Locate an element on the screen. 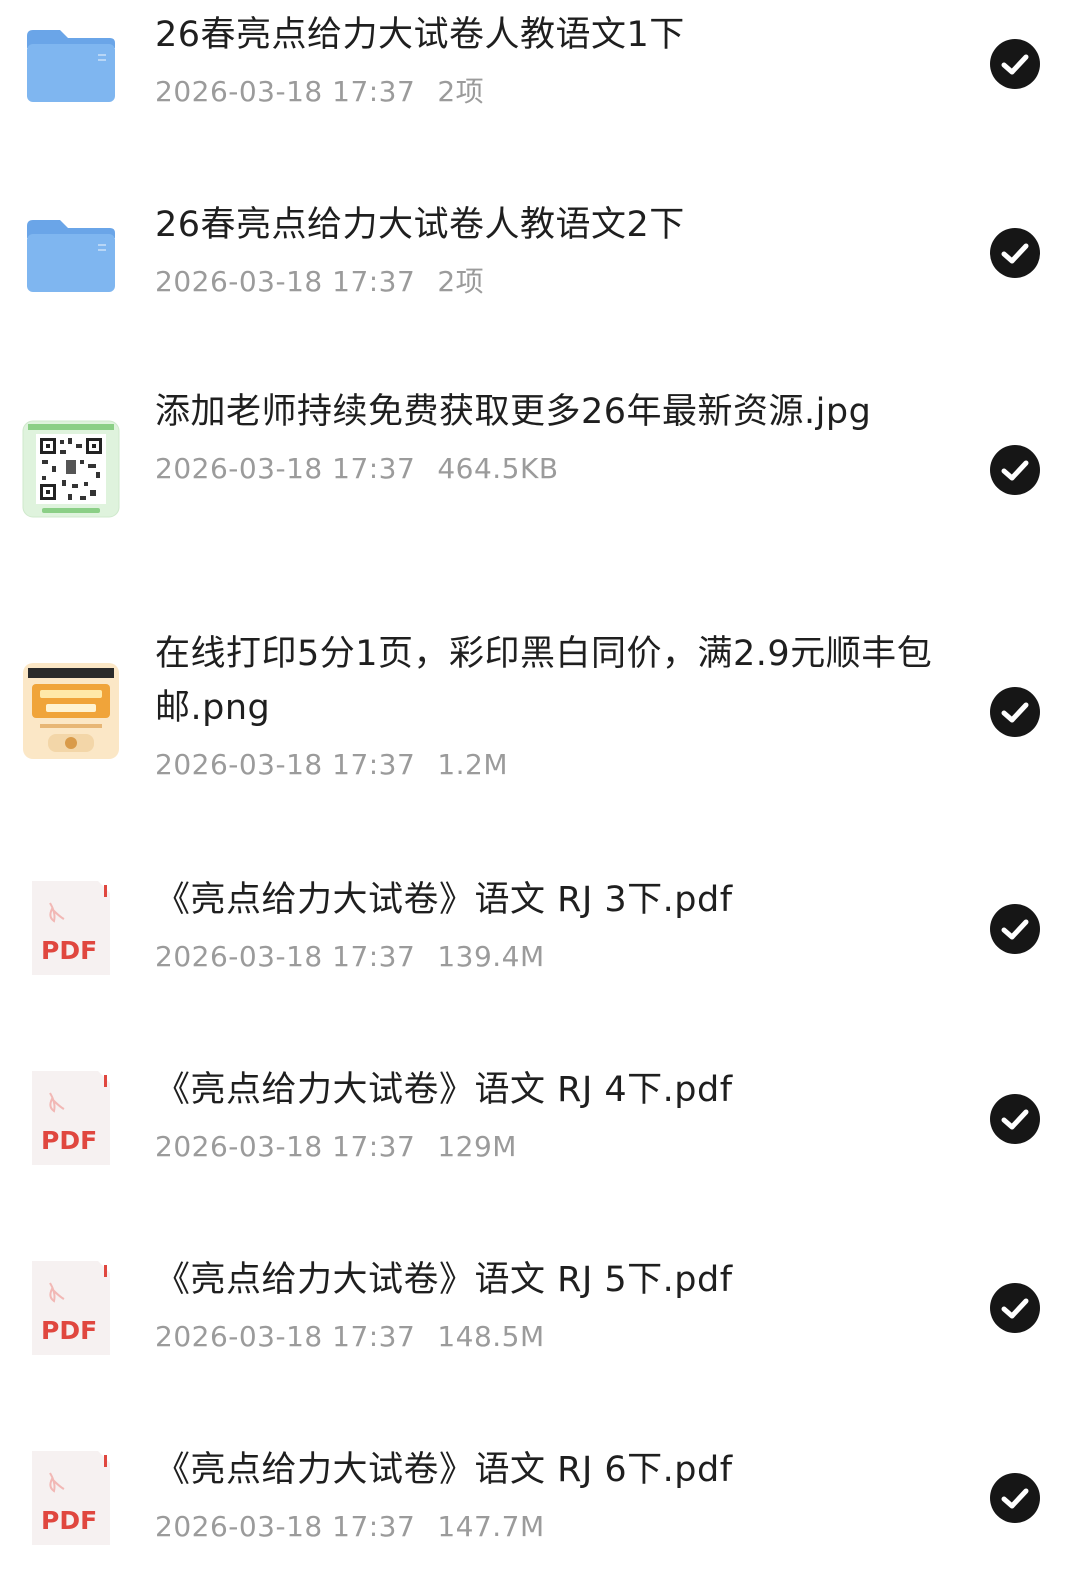  file-meta: 2026-03-18 17:37 148.5M is located at coordinates (545, 1337).